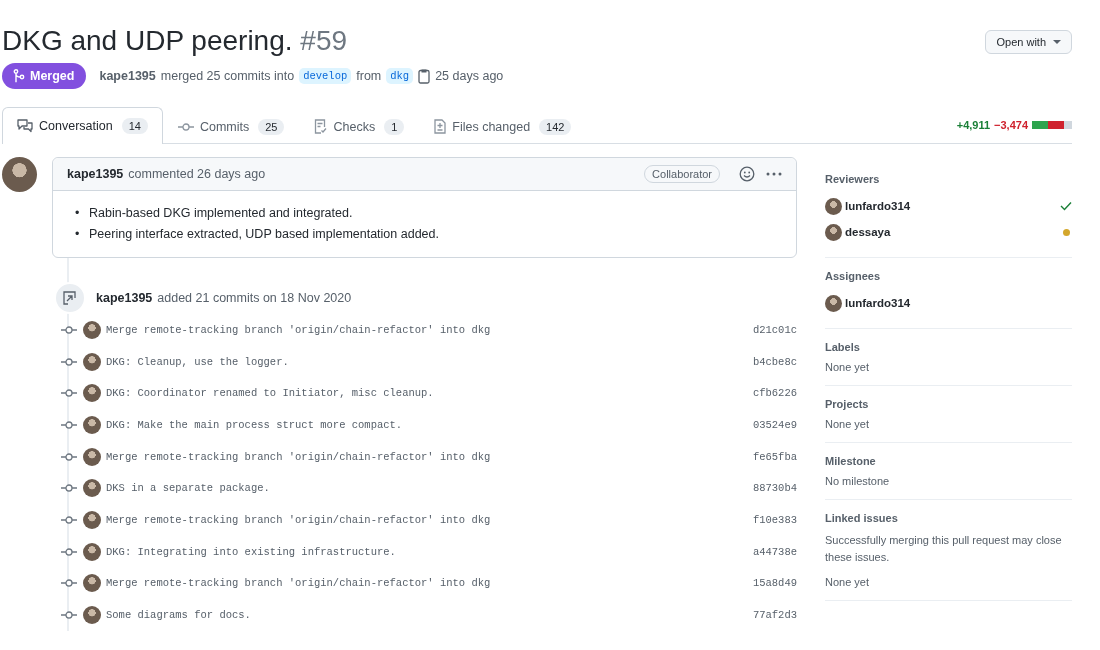 The image size is (1100, 650). Describe the element at coordinates (774, 456) in the screenshot. I see `commit-sha-link: fe65fba` at that location.